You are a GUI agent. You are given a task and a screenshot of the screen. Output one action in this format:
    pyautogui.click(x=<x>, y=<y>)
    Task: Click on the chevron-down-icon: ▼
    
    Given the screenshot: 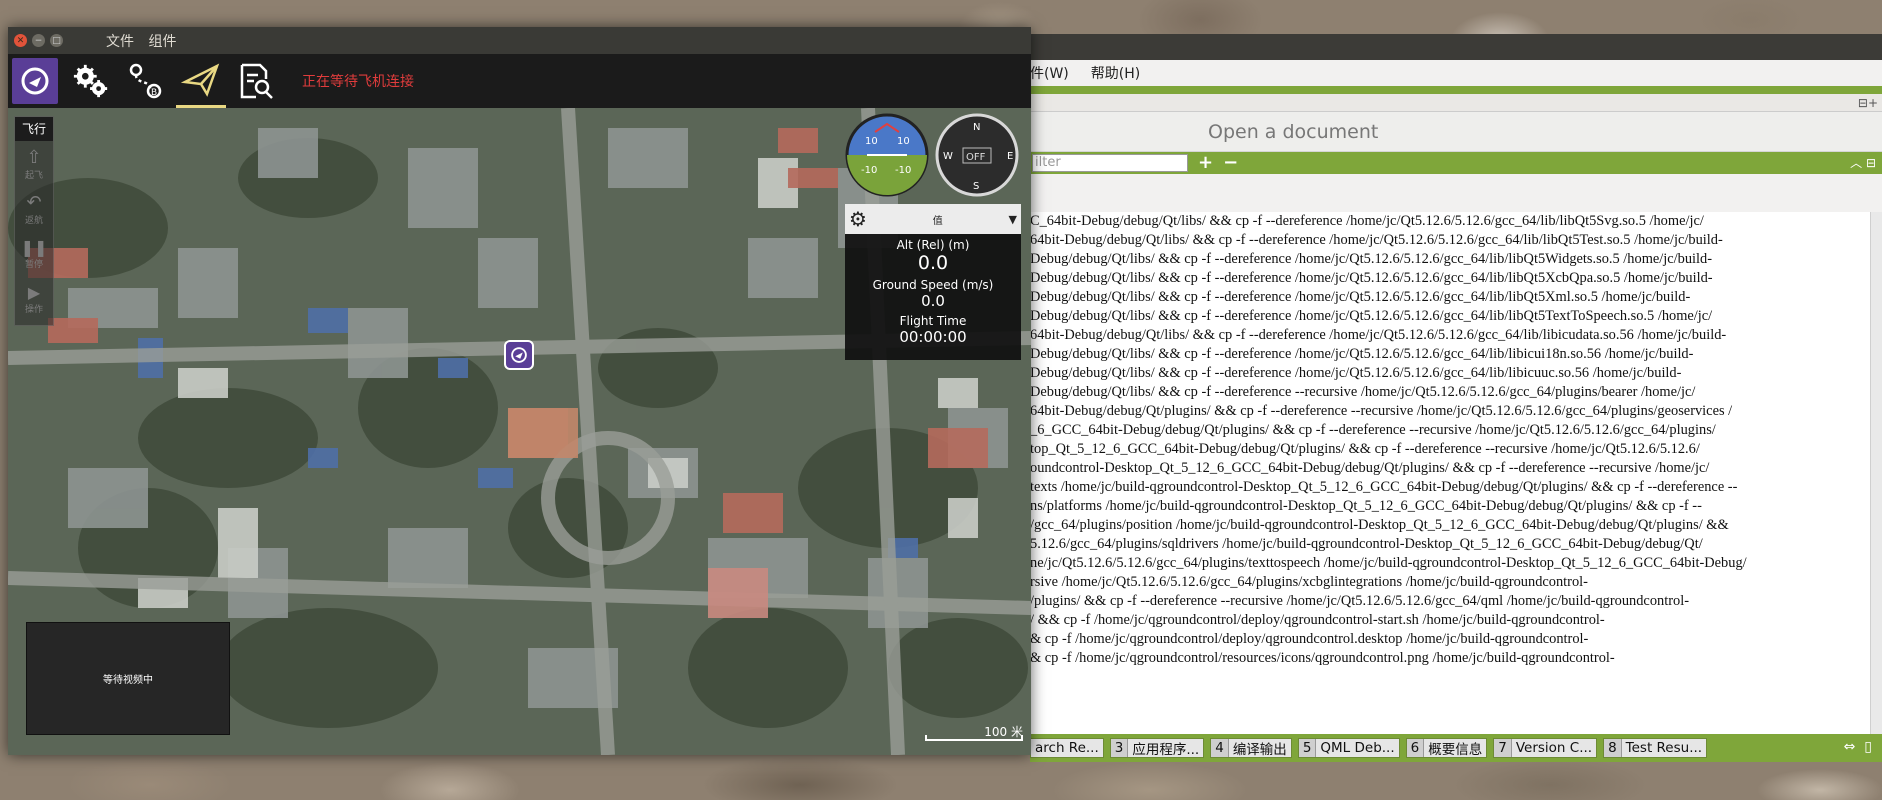 What is the action you would take?
    pyautogui.click(x=1013, y=219)
    